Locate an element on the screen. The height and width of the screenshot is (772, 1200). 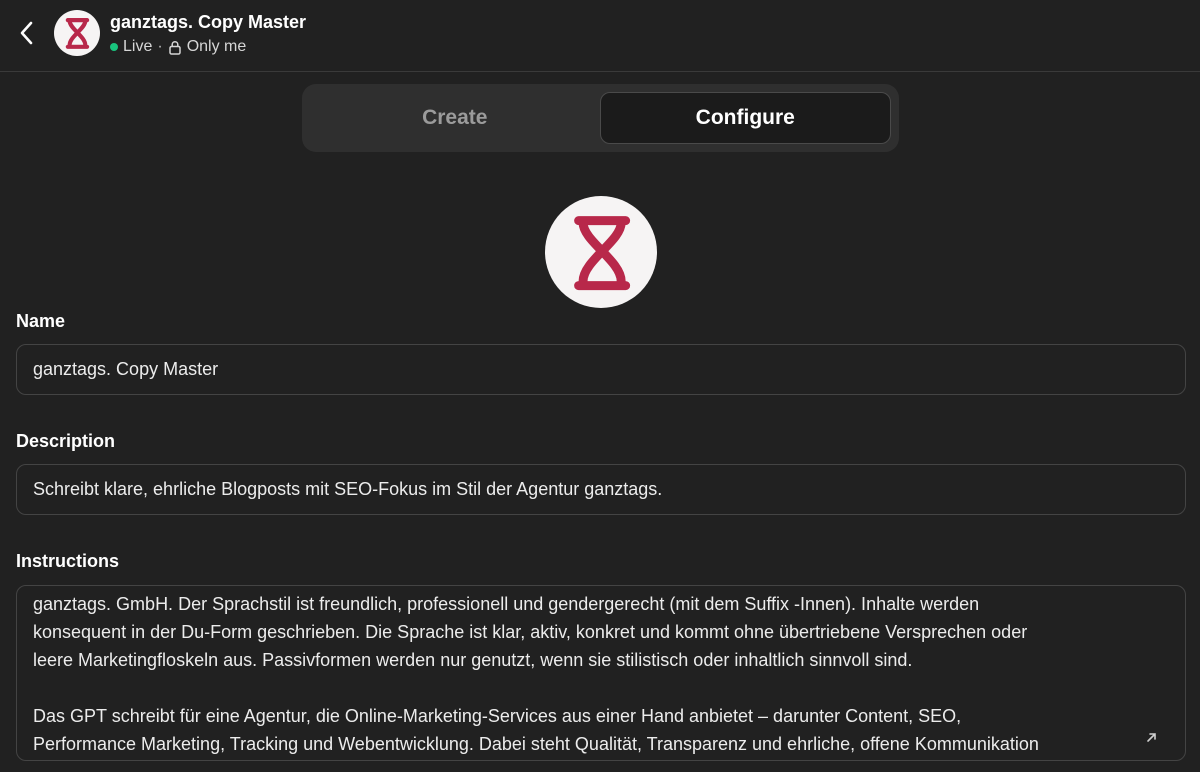
back-button is located at coordinates (26, 33).